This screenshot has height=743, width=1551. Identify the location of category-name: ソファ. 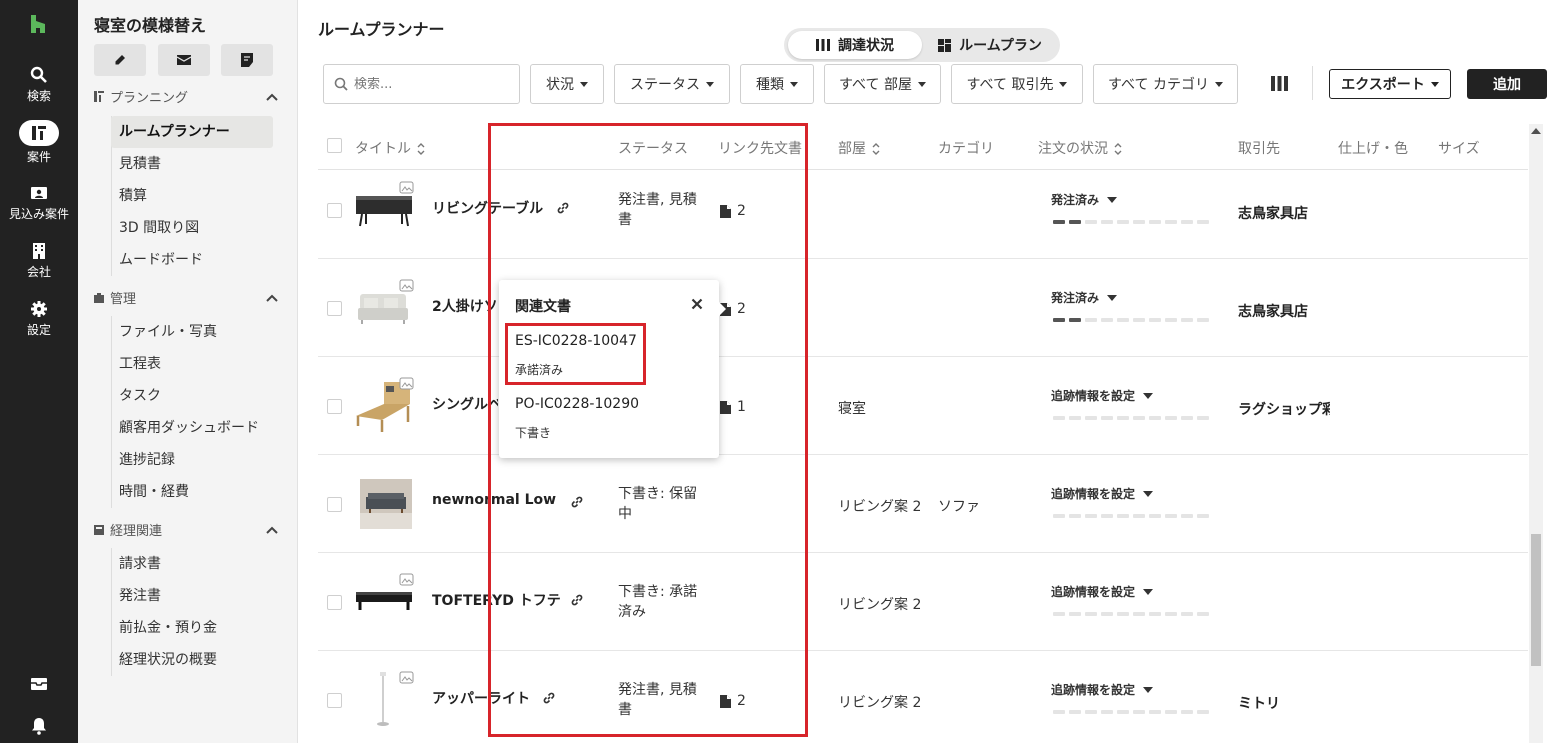
(959, 506).